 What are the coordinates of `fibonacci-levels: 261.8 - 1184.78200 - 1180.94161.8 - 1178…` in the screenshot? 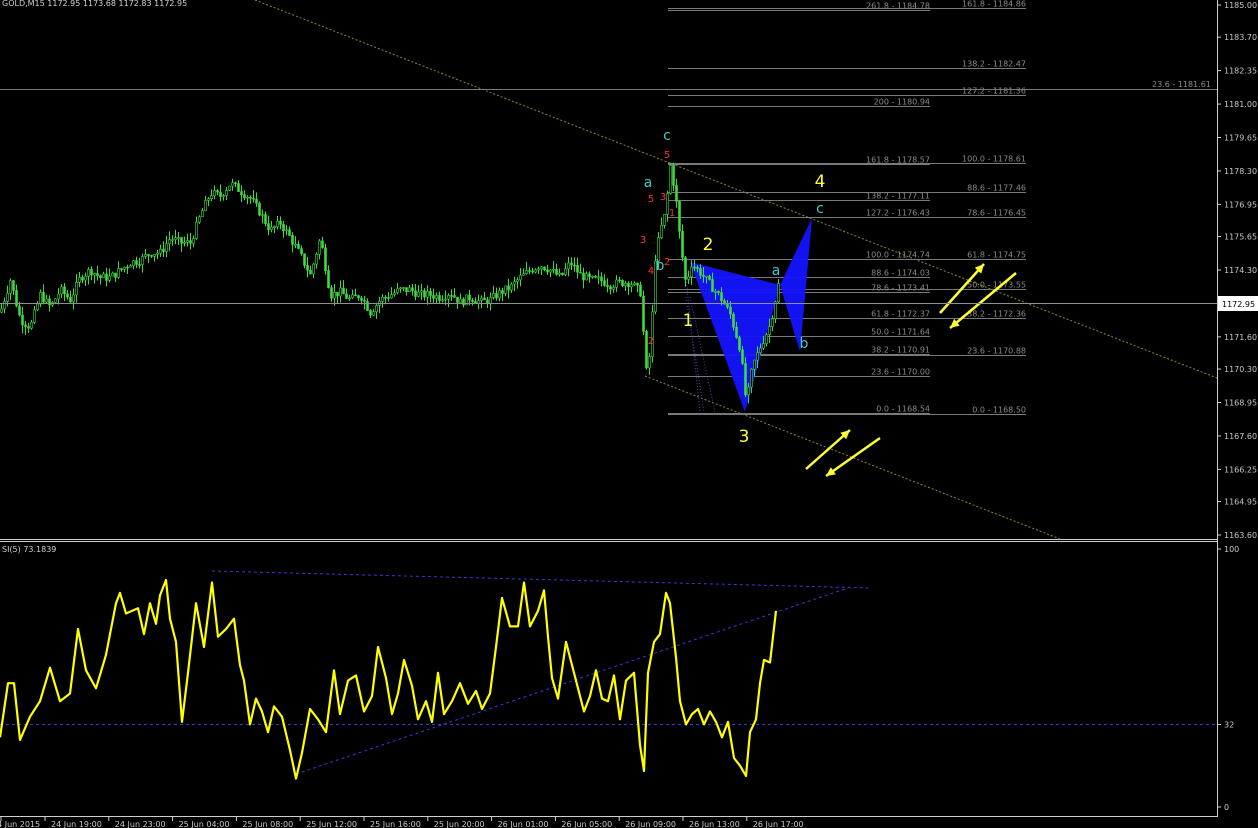 It's located at (847, 207).